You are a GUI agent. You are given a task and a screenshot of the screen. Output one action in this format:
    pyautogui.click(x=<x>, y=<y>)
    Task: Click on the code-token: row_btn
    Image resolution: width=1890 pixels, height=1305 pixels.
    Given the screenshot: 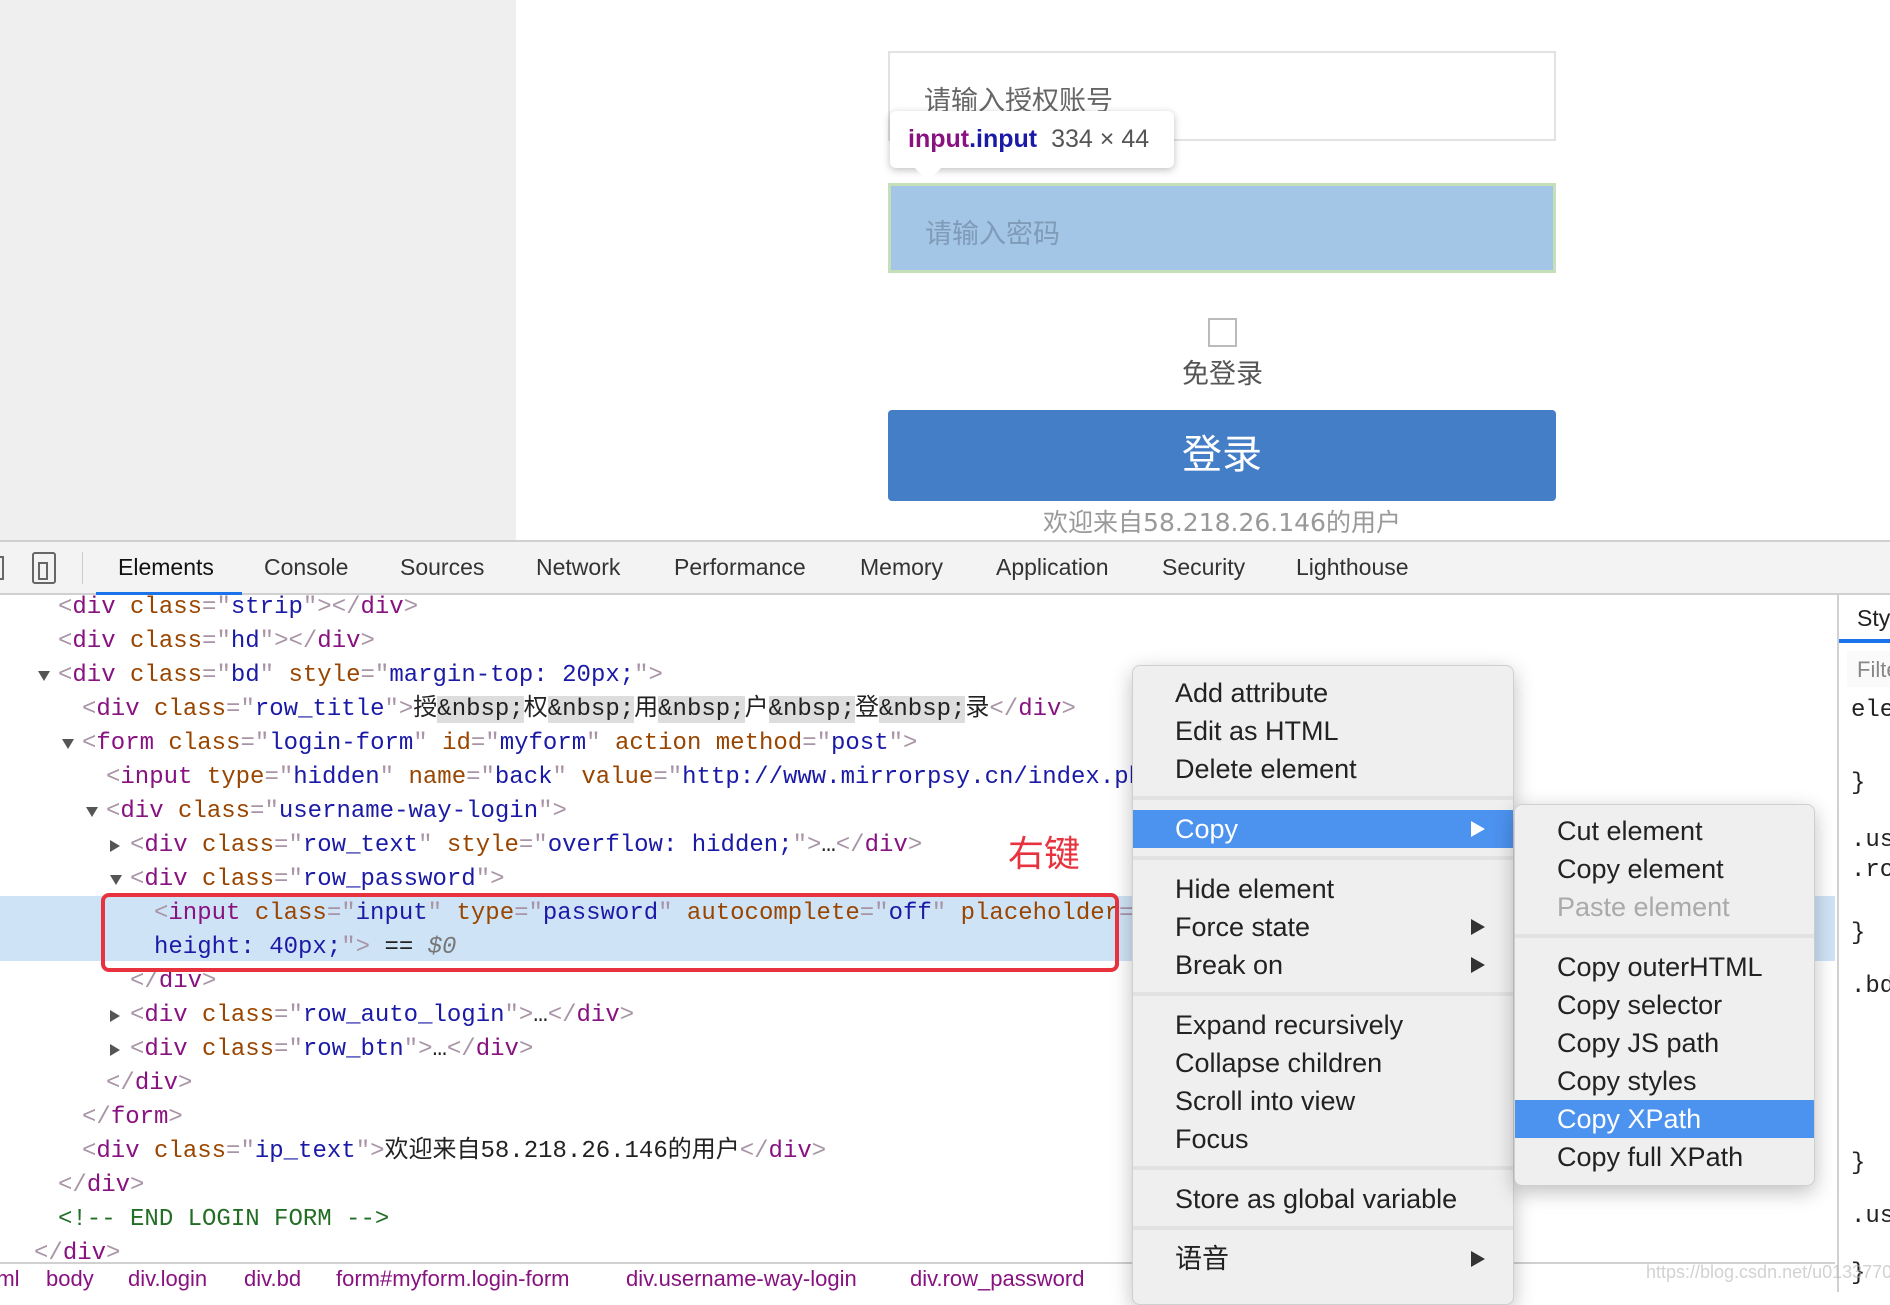 What is the action you would take?
    pyautogui.click(x=353, y=1049)
    